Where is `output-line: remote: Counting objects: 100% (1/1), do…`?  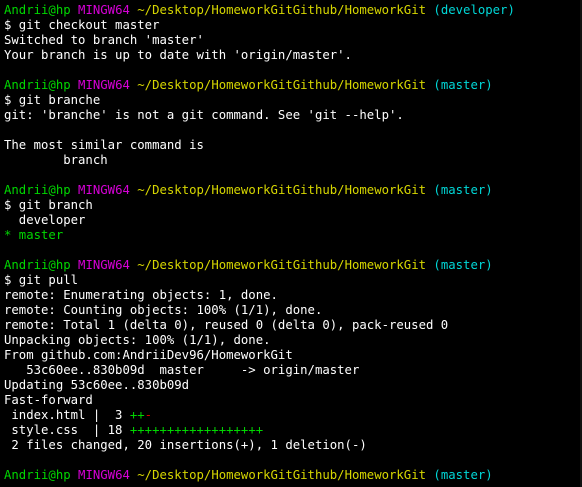
output-line: remote: Counting objects: 100% (1/1), do… is located at coordinates (163, 310).